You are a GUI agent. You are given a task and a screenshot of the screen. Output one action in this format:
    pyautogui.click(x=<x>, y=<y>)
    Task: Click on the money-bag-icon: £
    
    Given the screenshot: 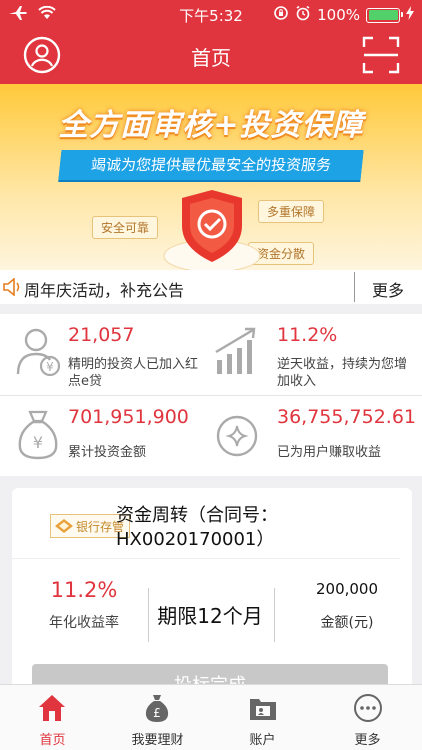 What is the action you would take?
    pyautogui.click(x=157, y=708)
    